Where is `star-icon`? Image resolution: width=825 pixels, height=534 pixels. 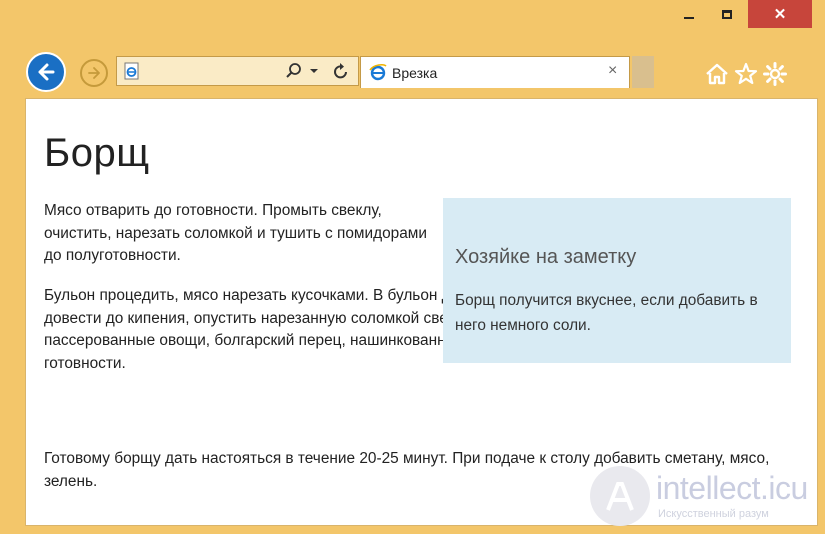
star-icon is located at coordinates (746, 74).